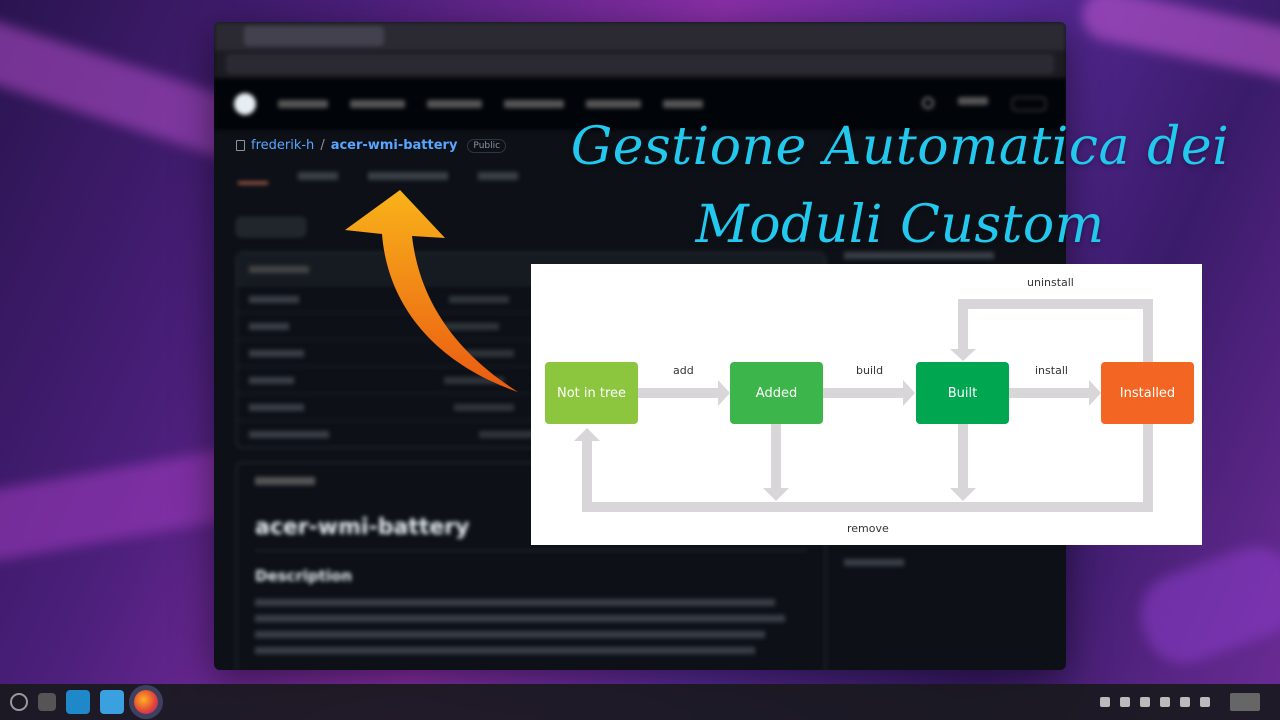 Image resolution: width=1280 pixels, height=720 pixels. Describe the element at coordinates (487, 145) in the screenshot. I see `visibility-badge: Public` at that location.